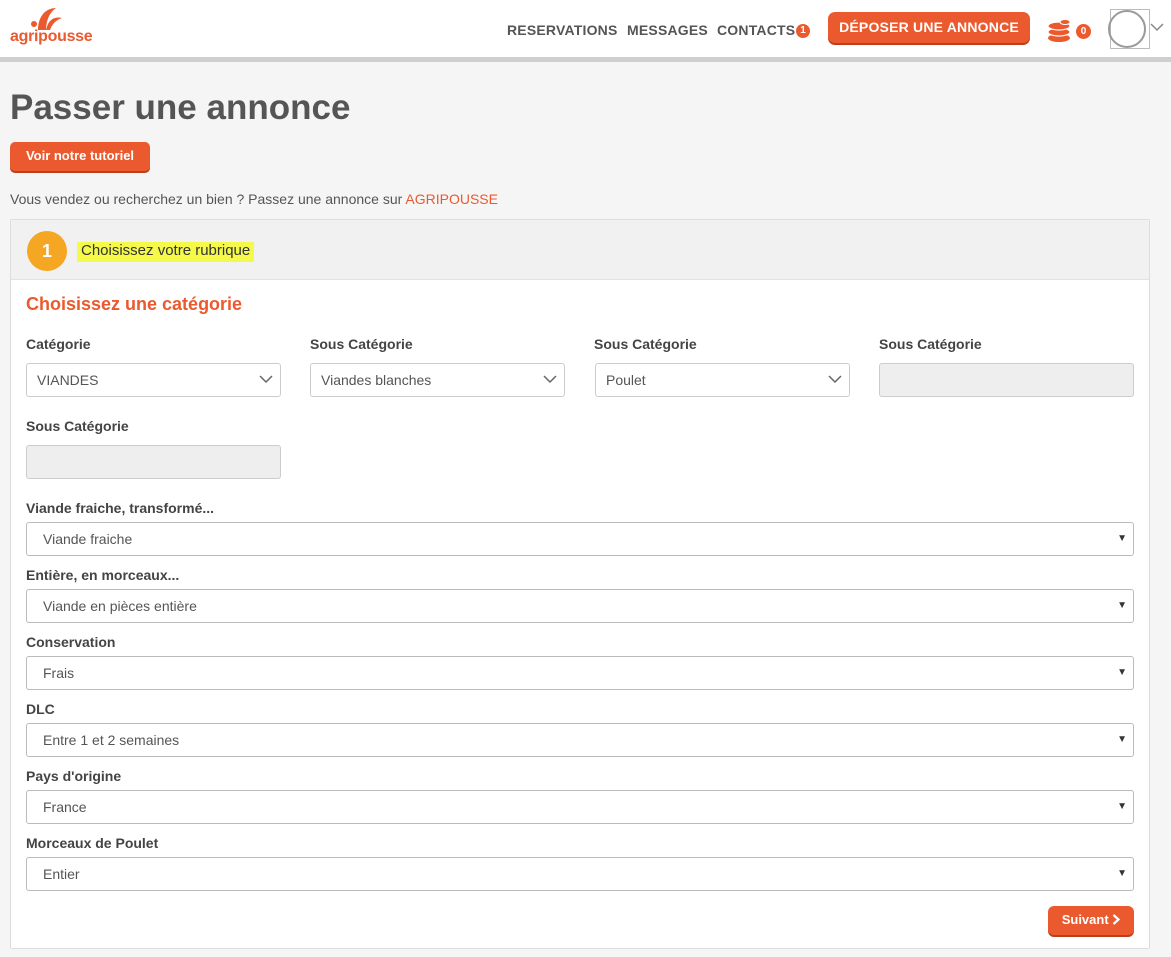 The width and height of the screenshot is (1171, 957). Describe the element at coordinates (59, 673) in the screenshot. I see `attribute-value-conservation: Frais` at that location.